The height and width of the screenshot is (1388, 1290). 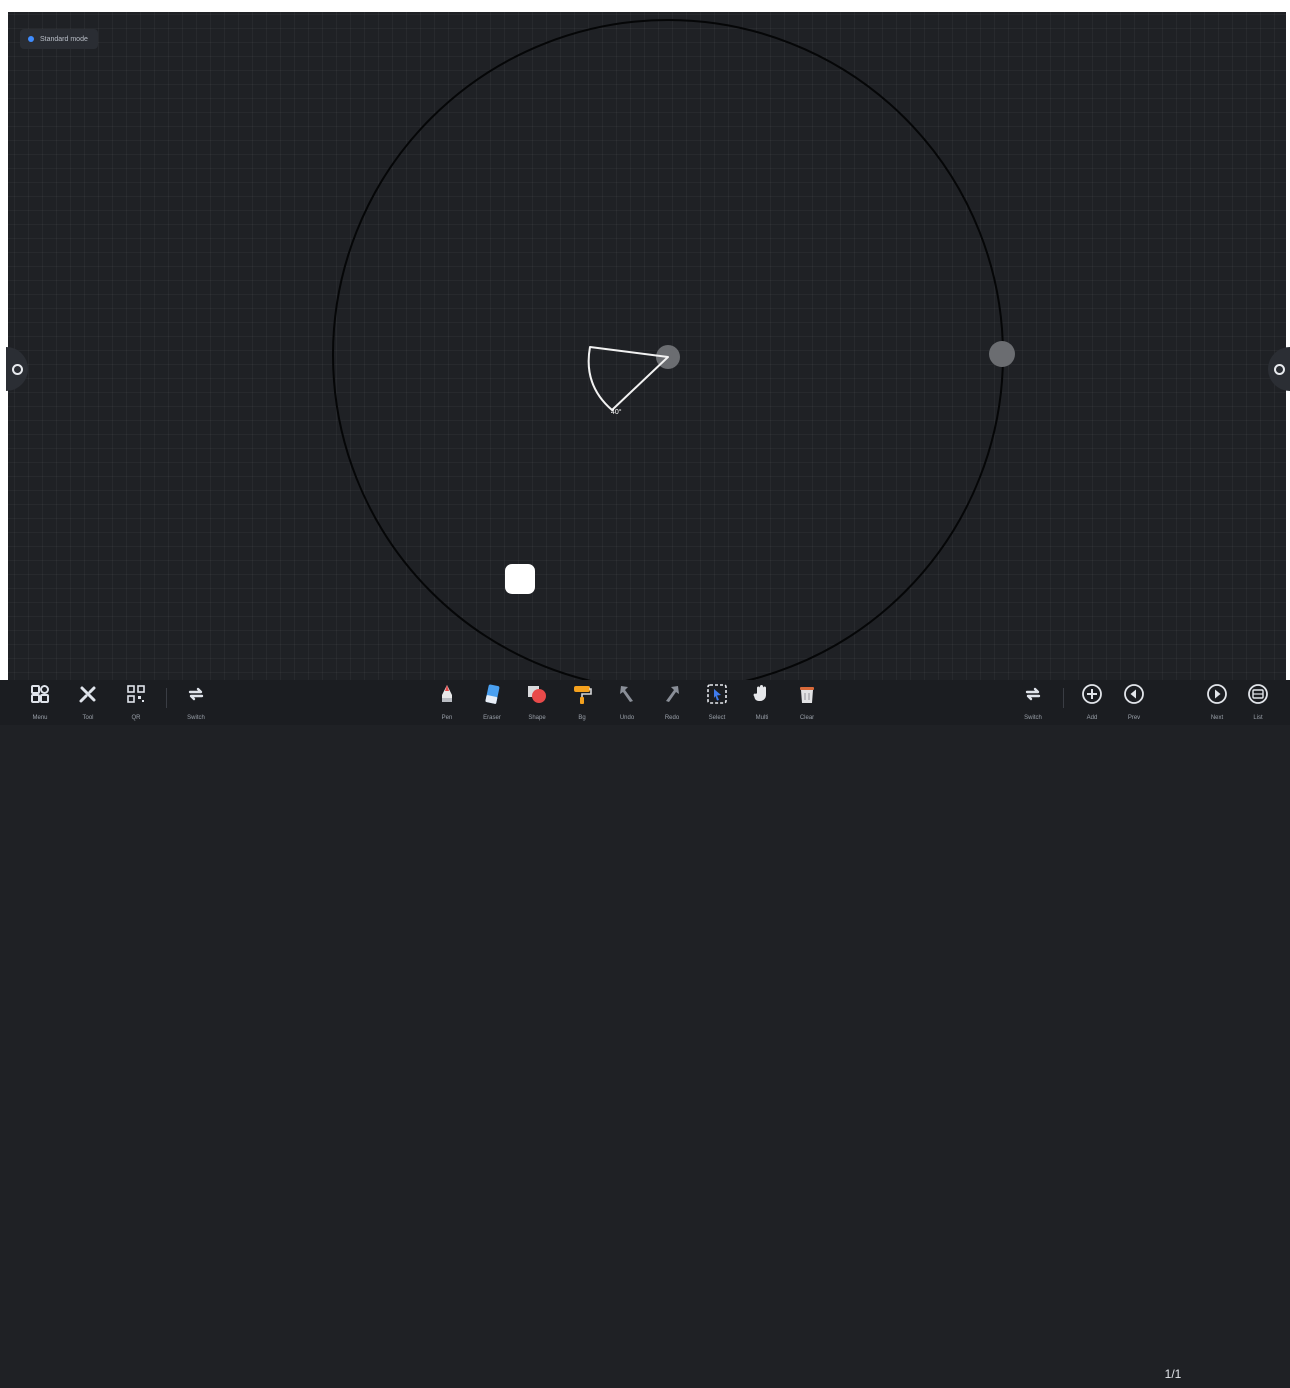 I want to click on background-label: Bg, so click(x=582, y=718).